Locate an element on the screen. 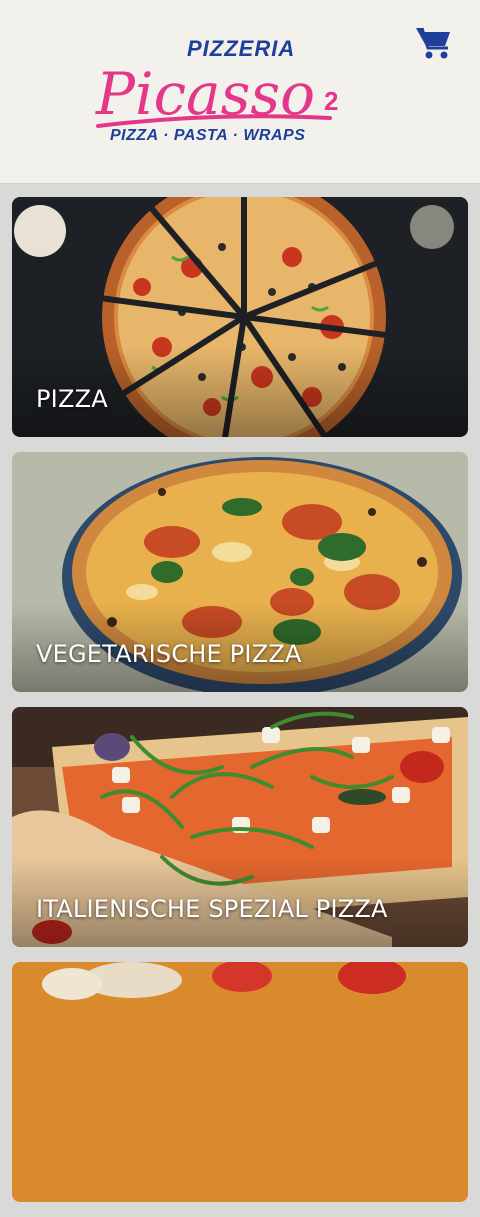 This screenshot has width=480, height=1217. category-label: VEGETARISCHE PIZZA is located at coordinates (169, 654).